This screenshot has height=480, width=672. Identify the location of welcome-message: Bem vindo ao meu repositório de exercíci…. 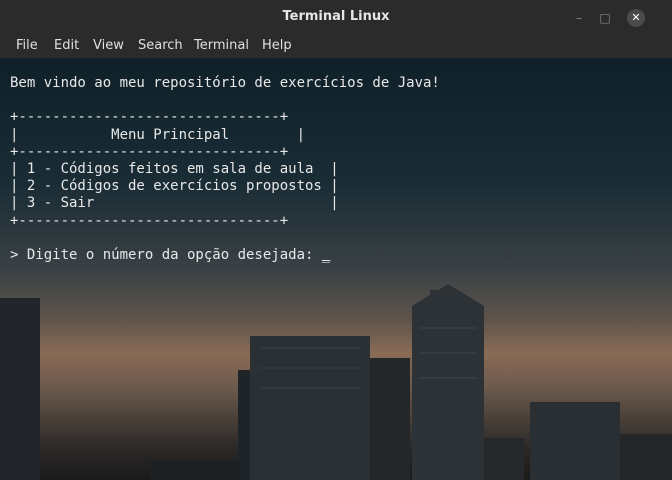
(225, 83).